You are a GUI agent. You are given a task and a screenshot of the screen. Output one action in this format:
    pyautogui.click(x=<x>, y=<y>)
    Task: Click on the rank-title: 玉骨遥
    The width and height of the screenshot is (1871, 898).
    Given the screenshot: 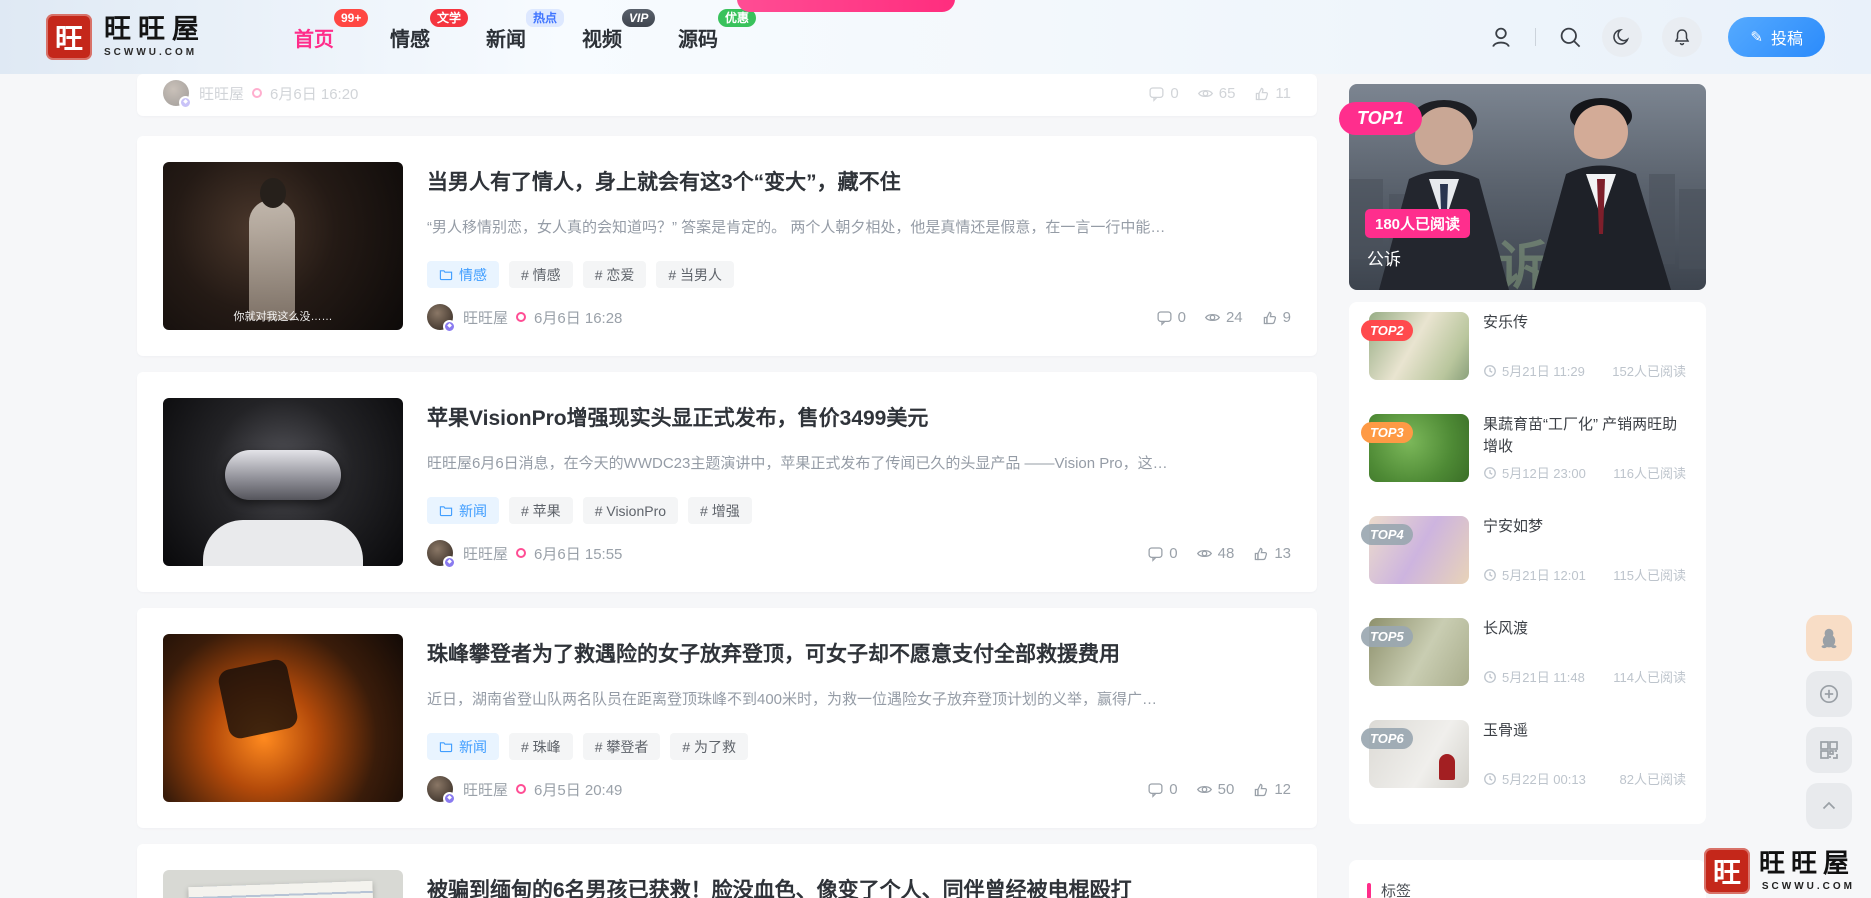 What is the action you would take?
    pyautogui.click(x=1584, y=731)
    